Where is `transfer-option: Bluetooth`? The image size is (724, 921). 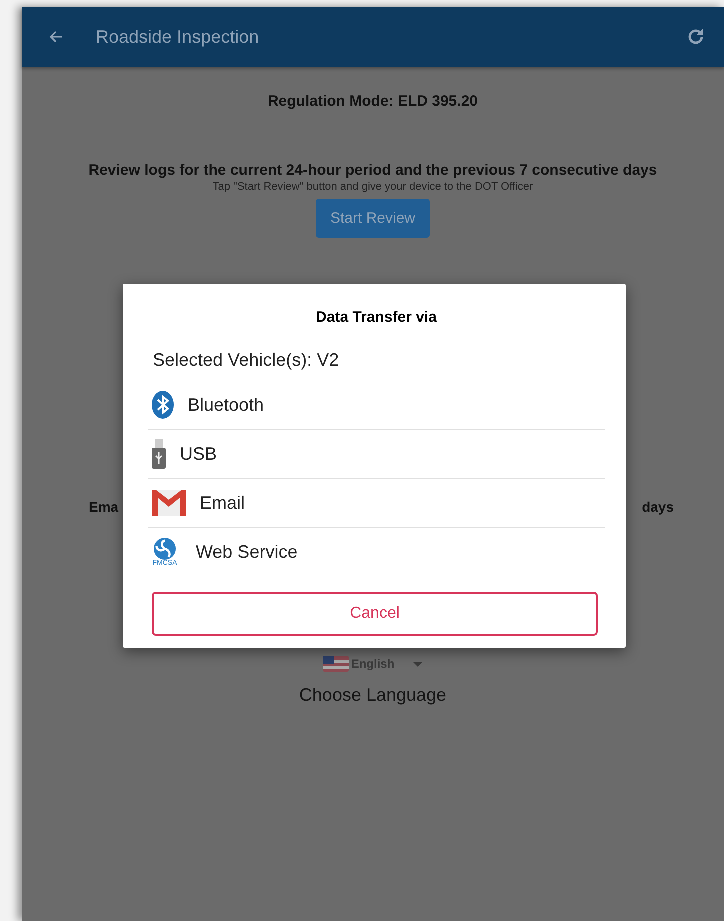 transfer-option: Bluetooth is located at coordinates (376, 405).